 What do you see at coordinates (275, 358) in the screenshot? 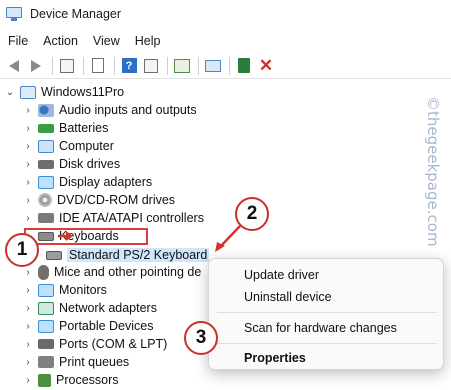
I see `menu-properties: Properties` at bounding box center [275, 358].